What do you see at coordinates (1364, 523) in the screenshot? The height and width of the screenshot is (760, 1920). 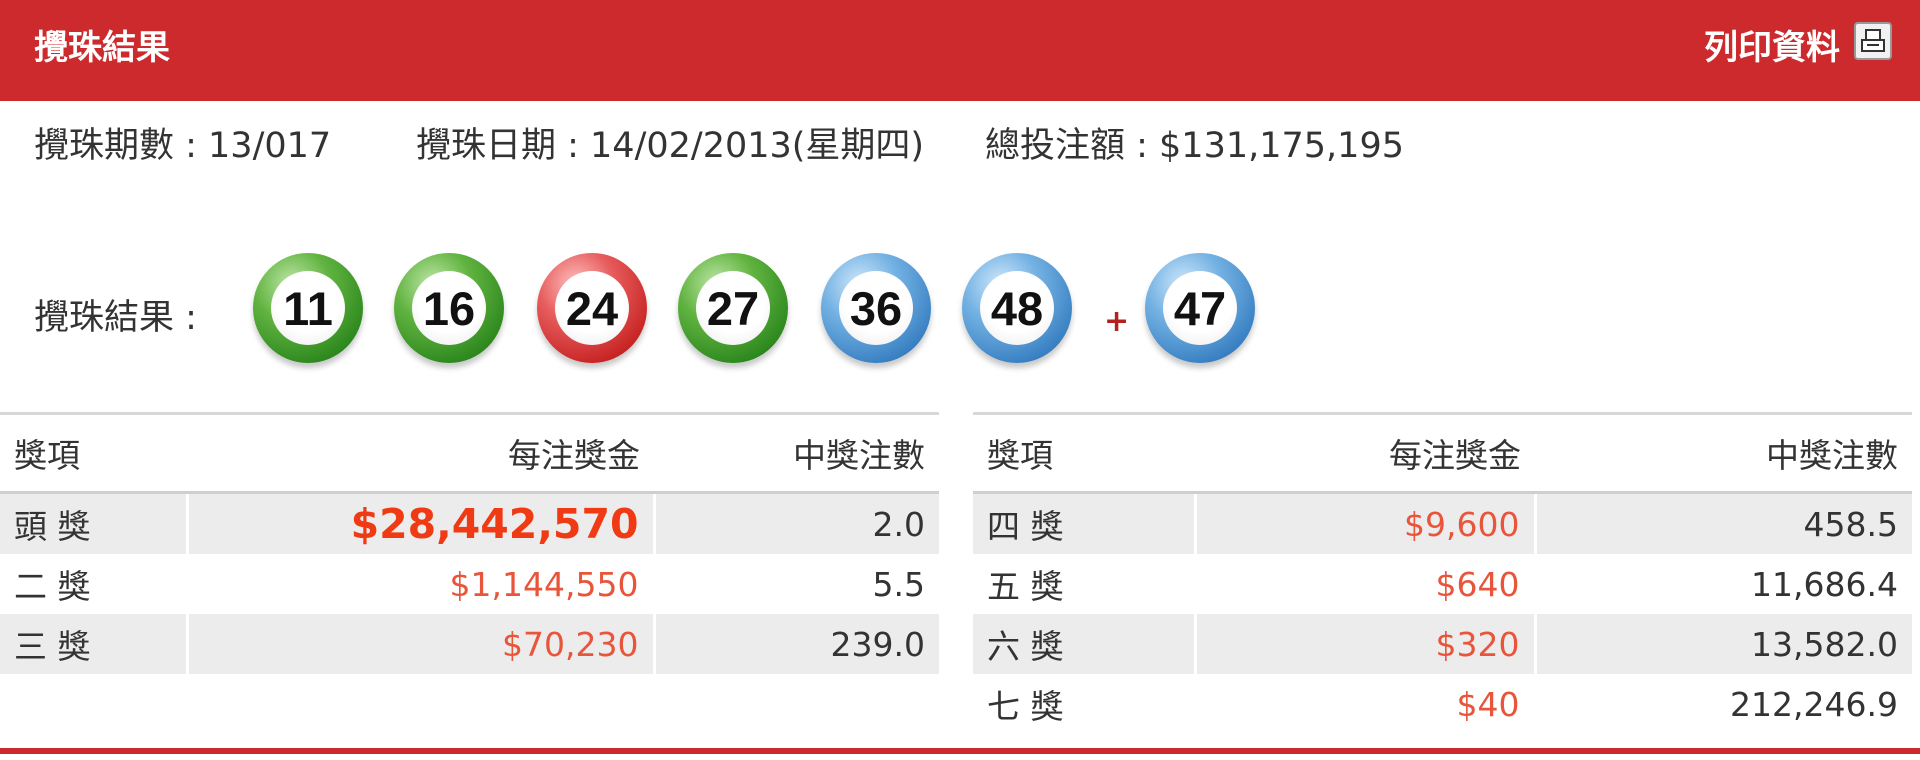 I see `prize-amount: $9,600` at bounding box center [1364, 523].